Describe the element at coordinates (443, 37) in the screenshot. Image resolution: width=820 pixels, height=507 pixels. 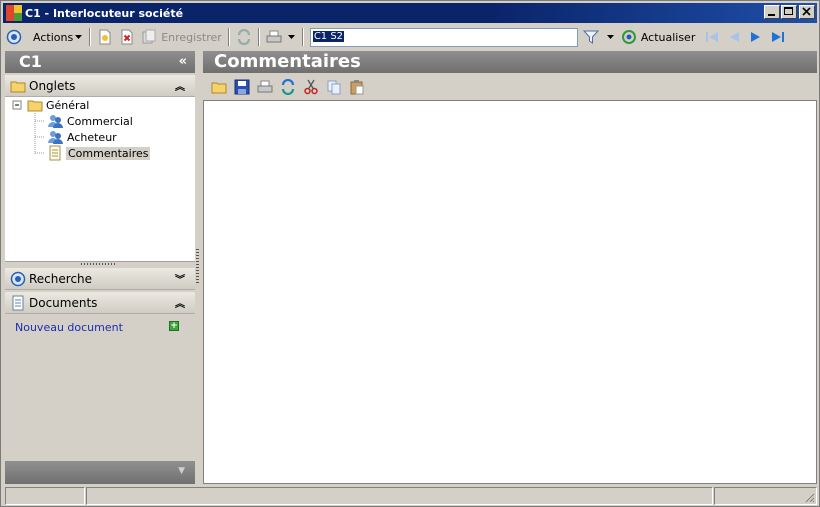
I see `search-input: C1 S2` at that location.